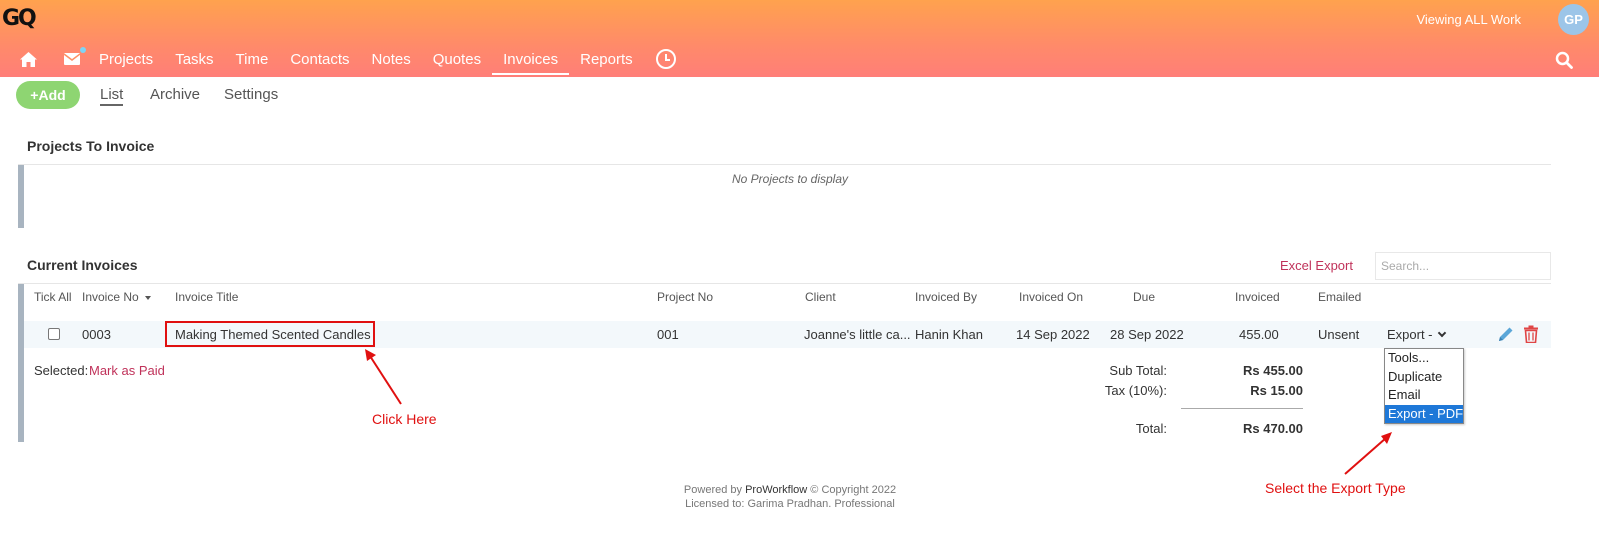 The width and height of the screenshot is (1599, 534). What do you see at coordinates (946, 297) in the screenshot?
I see `col-invoiced-by: Invoiced By` at bounding box center [946, 297].